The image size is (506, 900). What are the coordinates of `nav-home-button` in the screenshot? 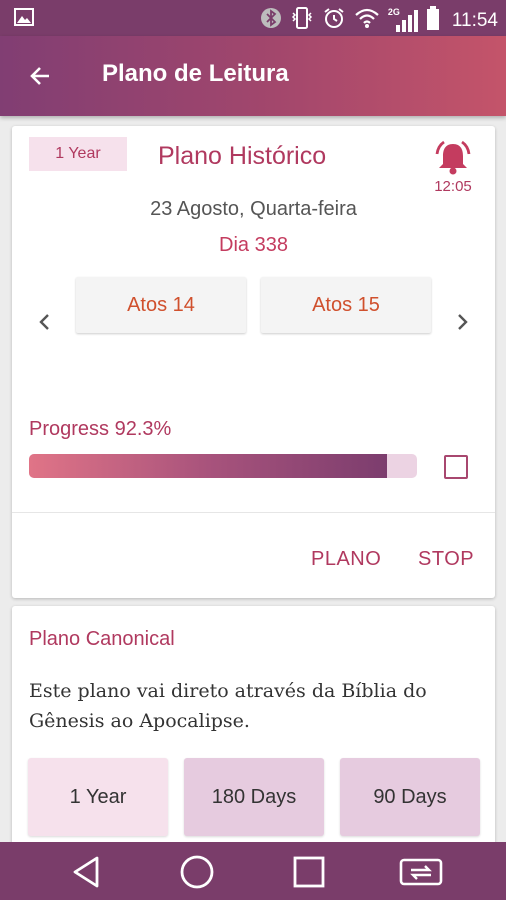 It's located at (197, 872).